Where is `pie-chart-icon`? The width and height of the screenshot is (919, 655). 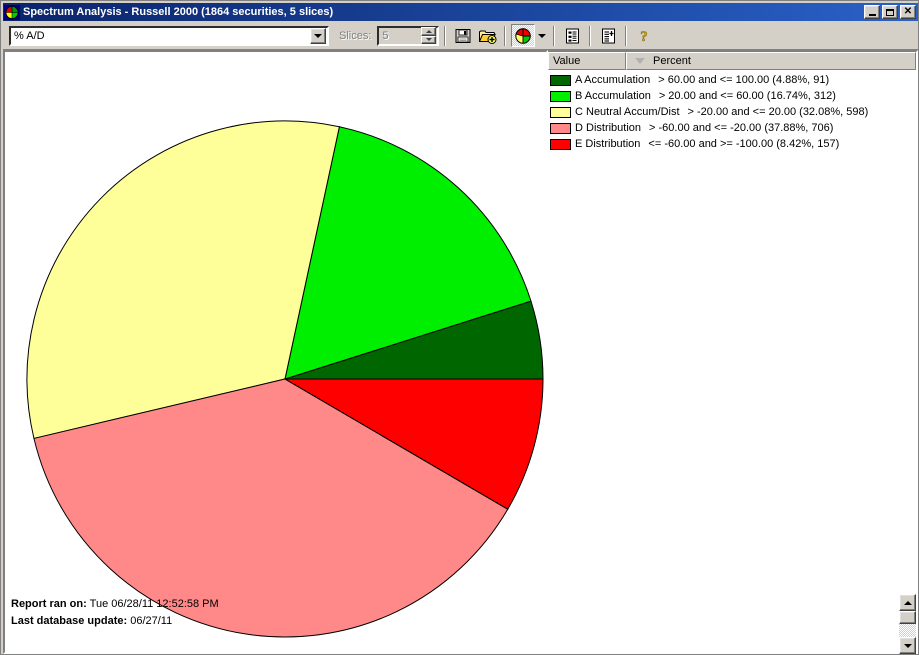 pie-chart-icon is located at coordinates (523, 35).